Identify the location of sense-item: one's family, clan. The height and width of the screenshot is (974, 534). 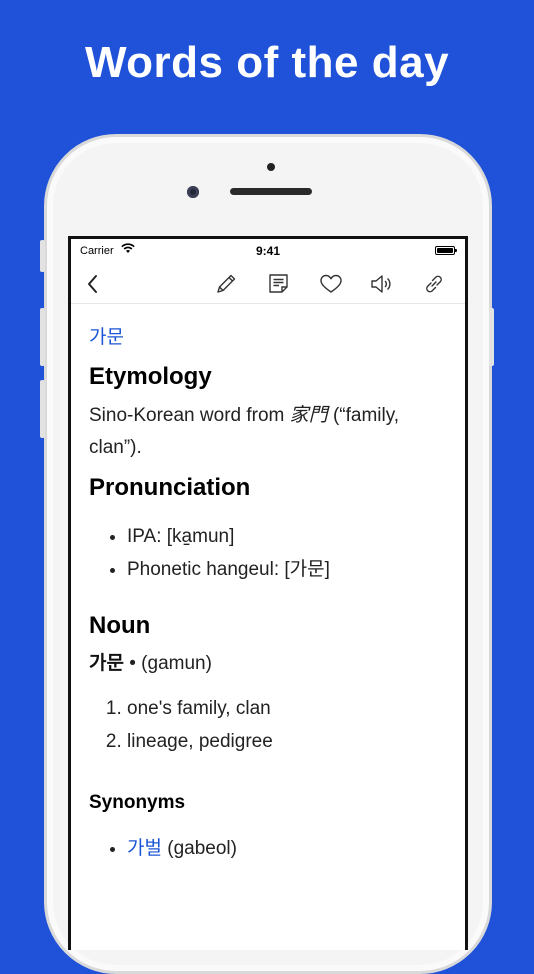
(287, 708).